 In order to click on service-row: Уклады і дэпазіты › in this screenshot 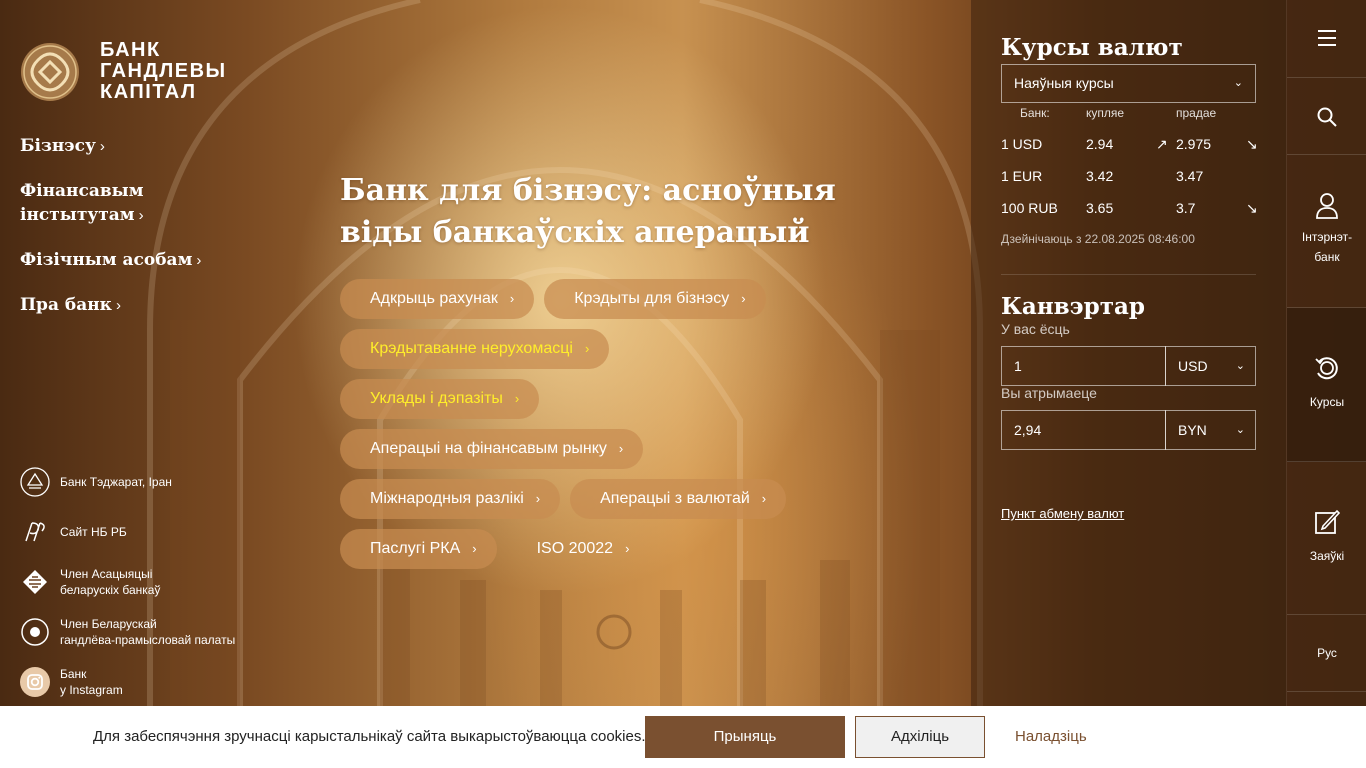, I will do `click(600, 399)`.